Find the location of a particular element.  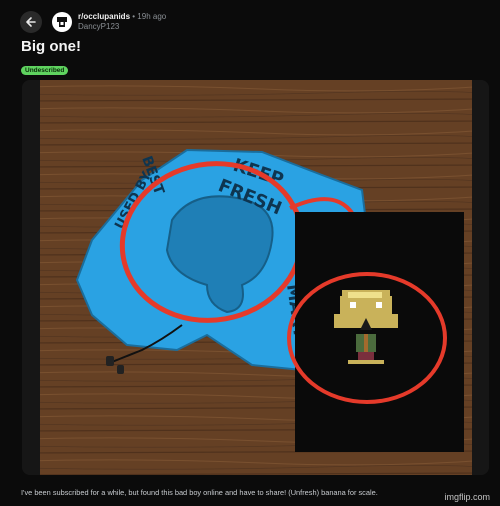

post-meta: r/occlupanids • 19h ago DancyP123 is located at coordinates (122, 22).